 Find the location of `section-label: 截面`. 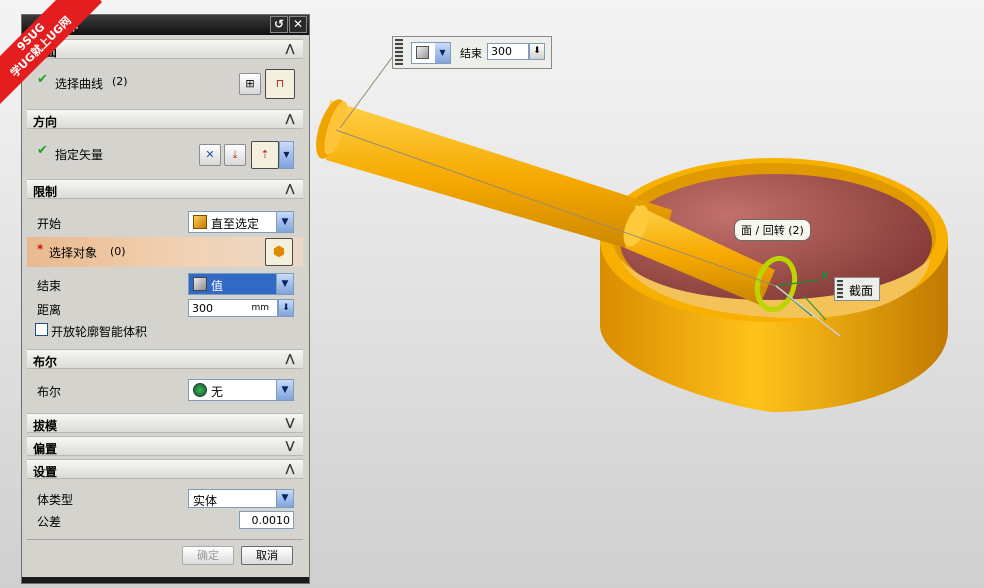

section-label: 截面 is located at coordinates (861, 291).